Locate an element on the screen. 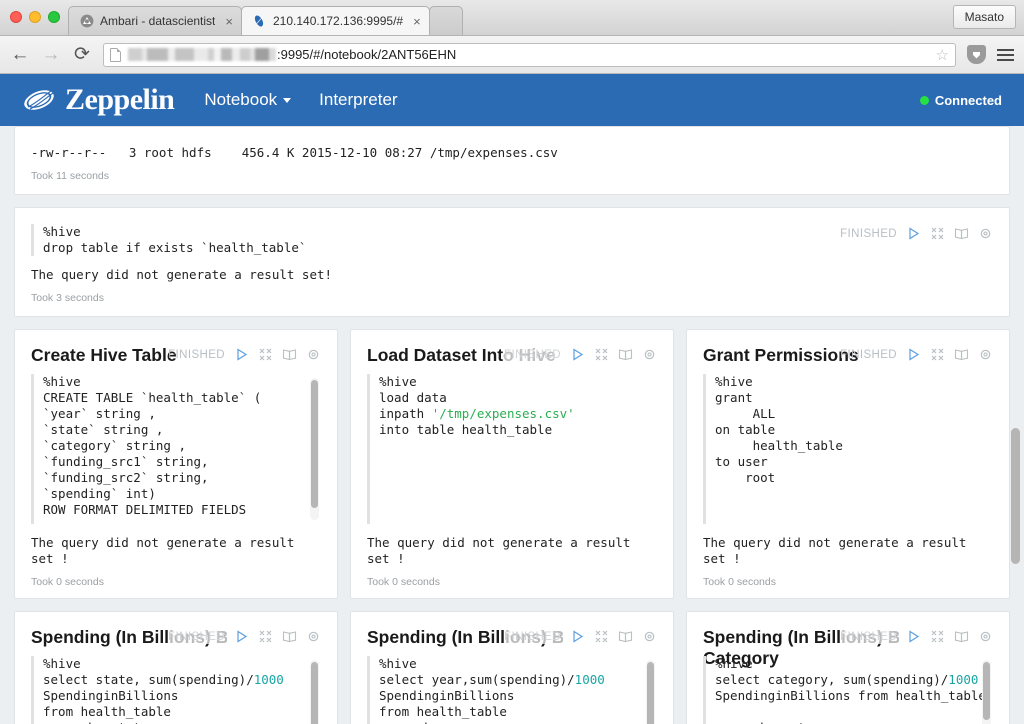  paragraph-took: Took 3 seconds is located at coordinates (67, 298).